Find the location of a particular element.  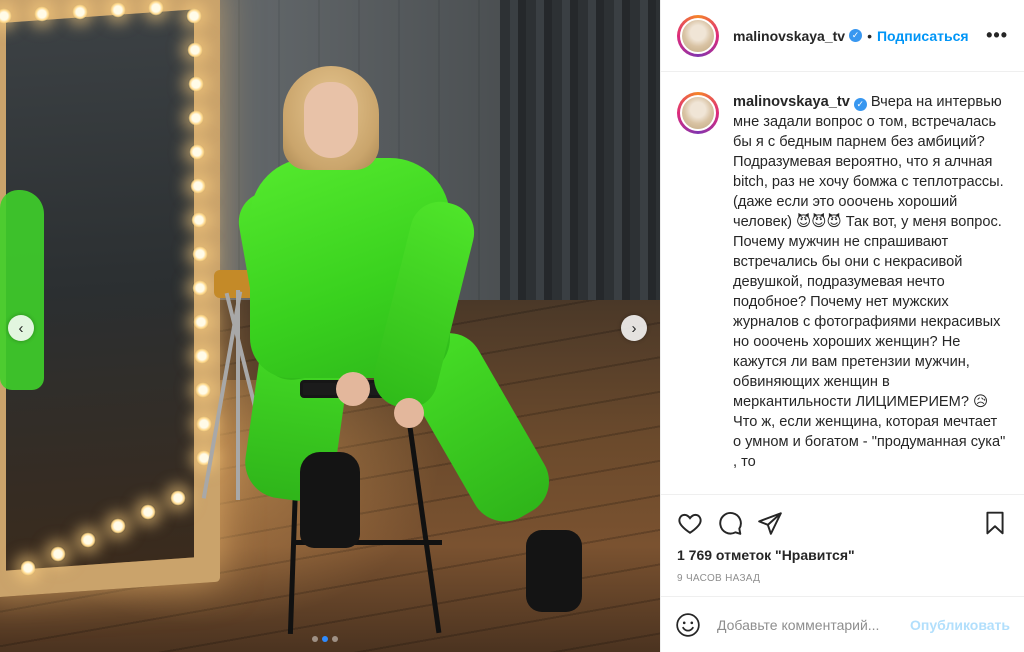

chevron-left-icon: ‹ is located at coordinates (21, 328).